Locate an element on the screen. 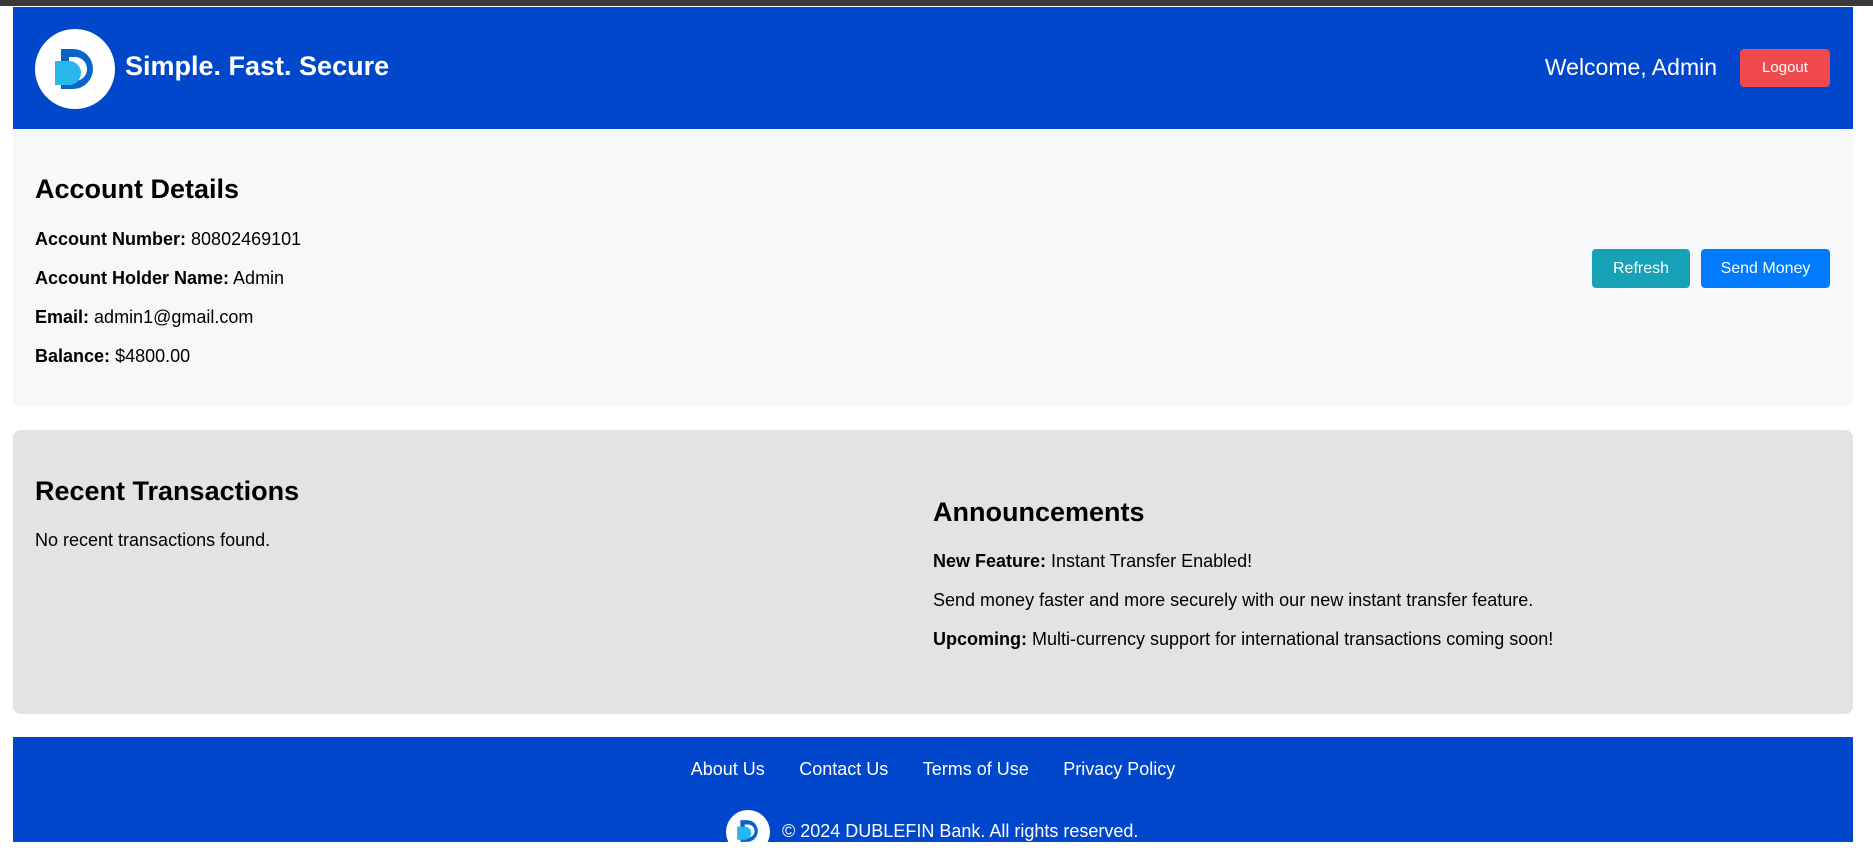 The width and height of the screenshot is (1873, 854). account-details-title: Account Details is located at coordinates (137, 189).